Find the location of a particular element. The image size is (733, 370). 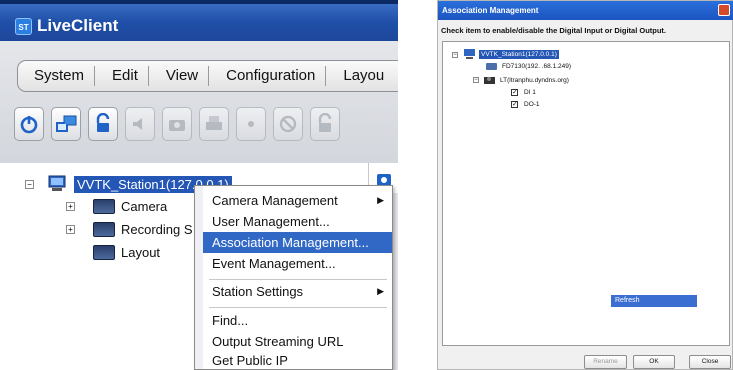

dlg-station-row: − VVTK_Station1(127.0.0.1) is located at coordinates (505, 54).